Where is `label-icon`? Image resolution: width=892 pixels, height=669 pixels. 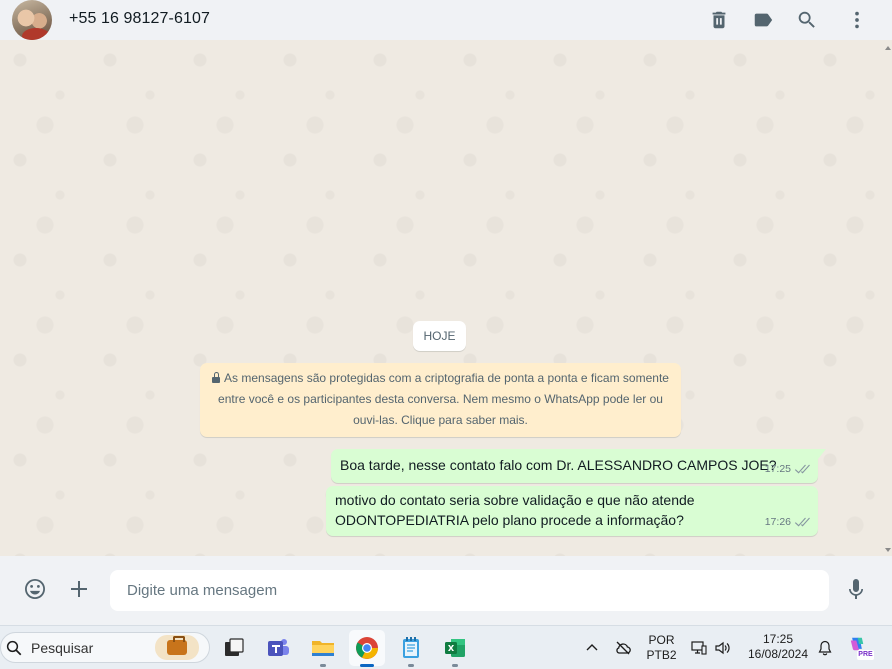
label-icon is located at coordinates (763, 20).